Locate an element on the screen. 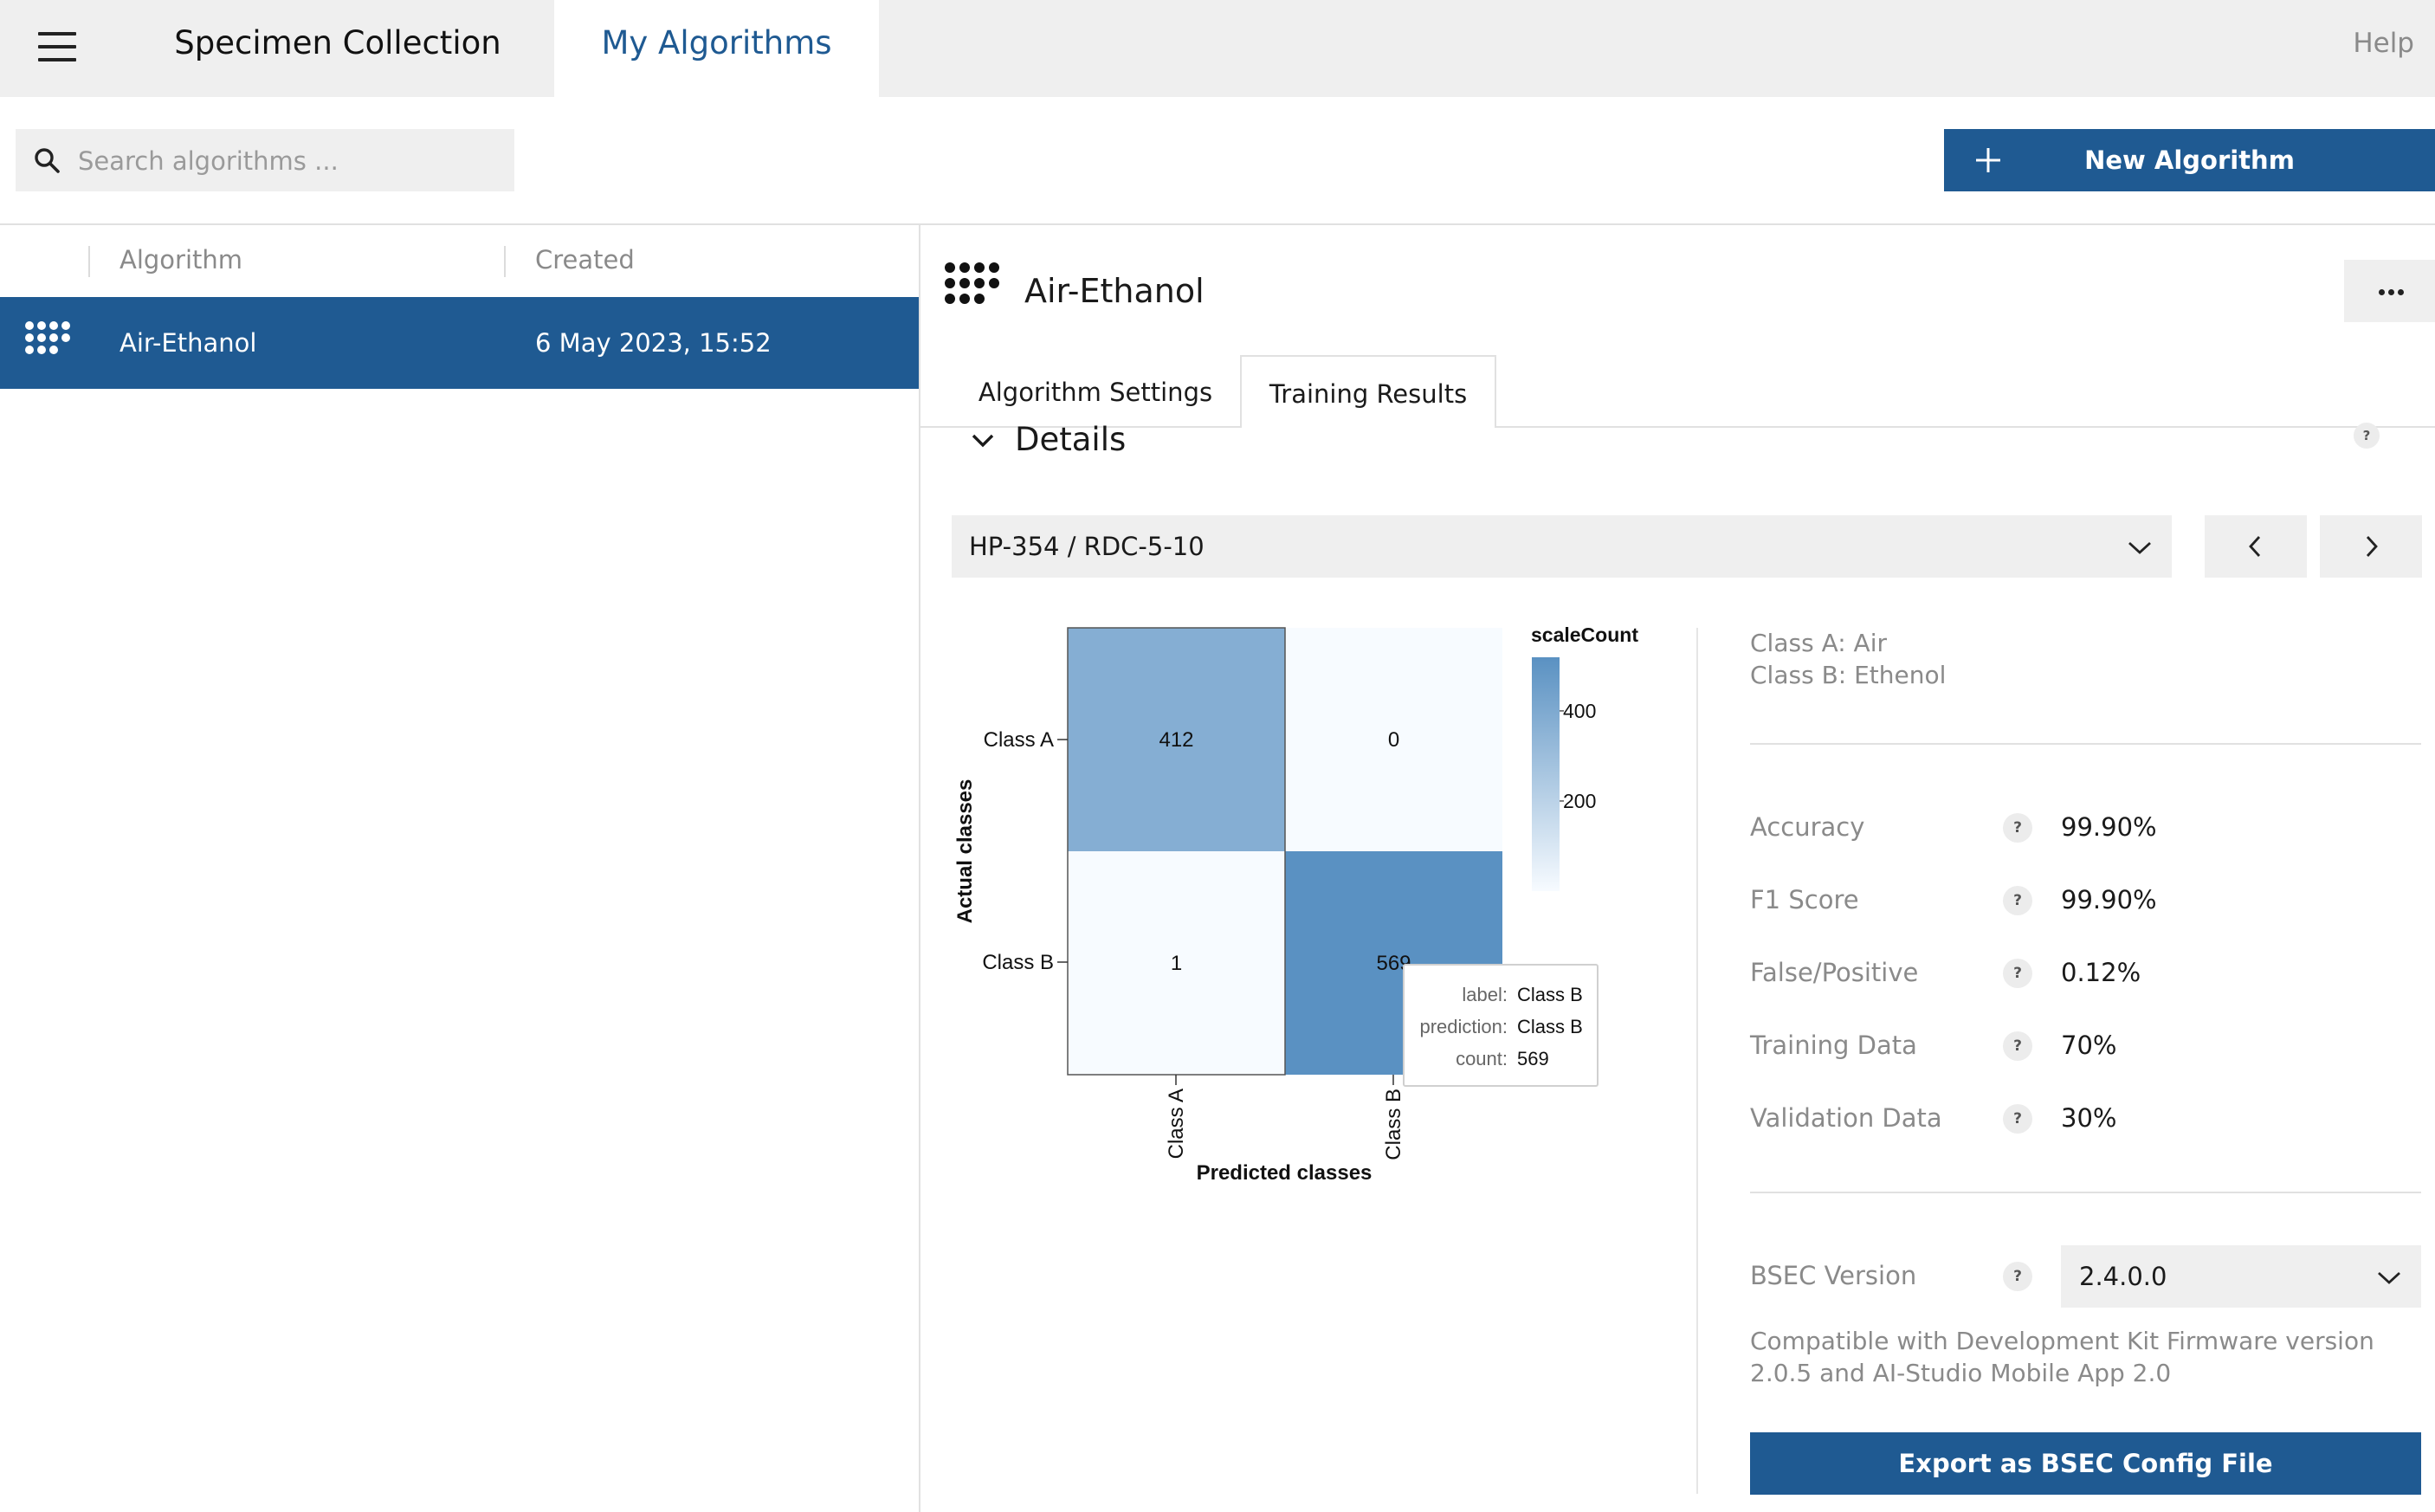  tab-algorithm-settings: Algorithm Settings is located at coordinates (1095, 391).